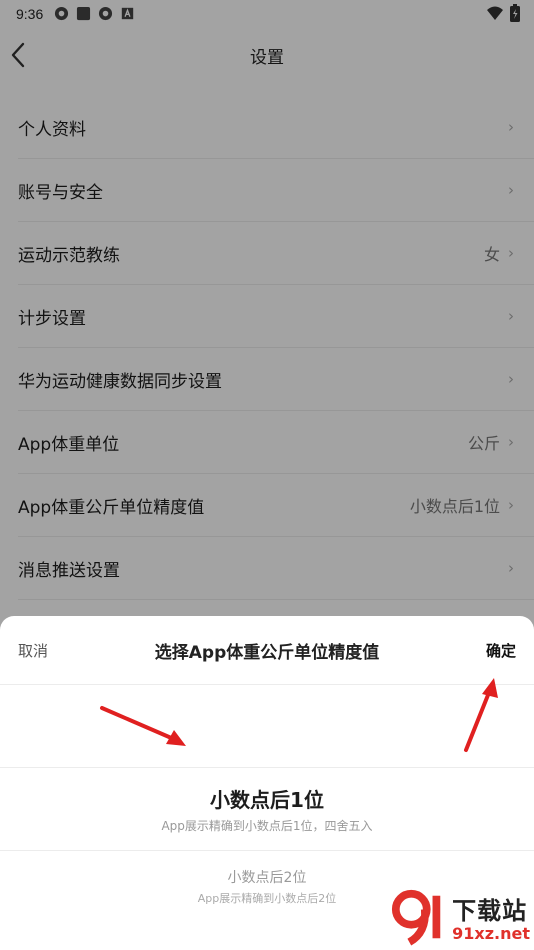 The height and width of the screenshot is (950, 534). What do you see at coordinates (491, 933) in the screenshot?
I see `watermark-url: 91xz.net` at bounding box center [491, 933].